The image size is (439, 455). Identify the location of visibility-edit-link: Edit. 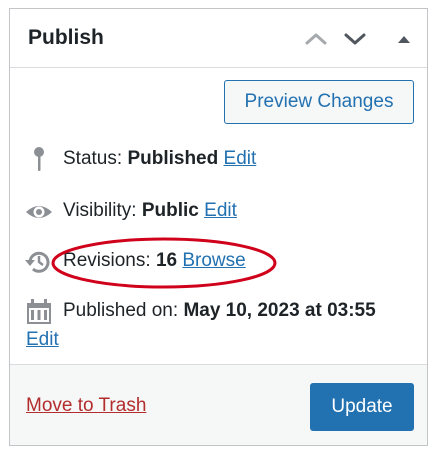
(220, 210).